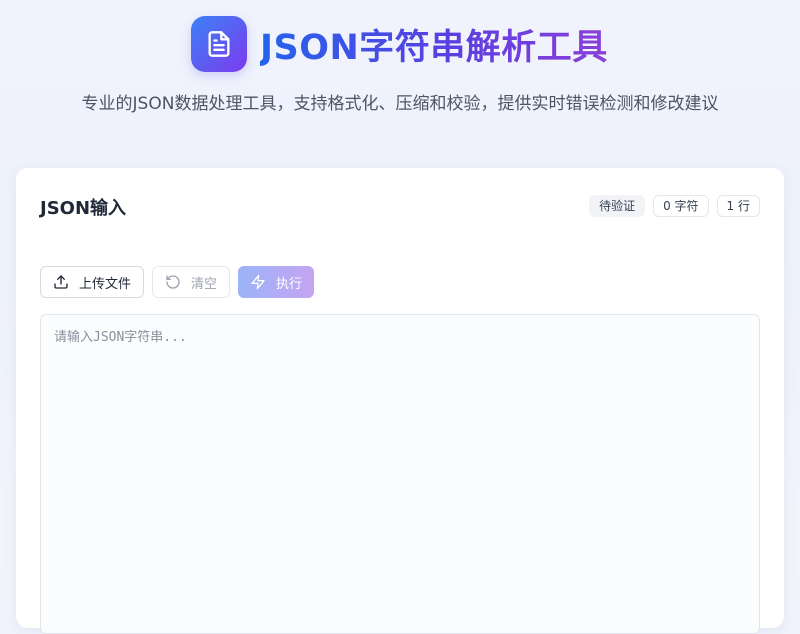  Describe the element at coordinates (289, 283) in the screenshot. I see `execute-label: 执行` at that location.